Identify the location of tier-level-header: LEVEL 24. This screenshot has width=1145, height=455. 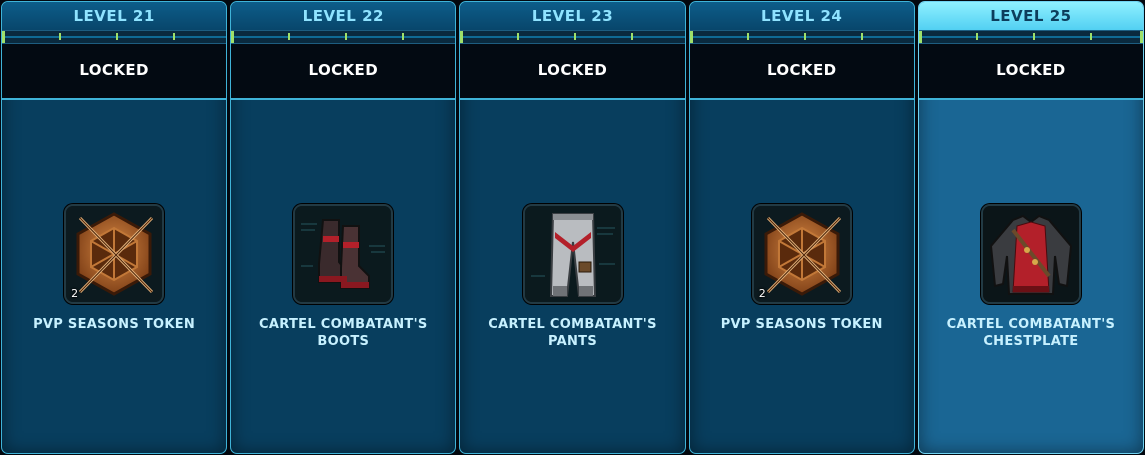
(801, 16).